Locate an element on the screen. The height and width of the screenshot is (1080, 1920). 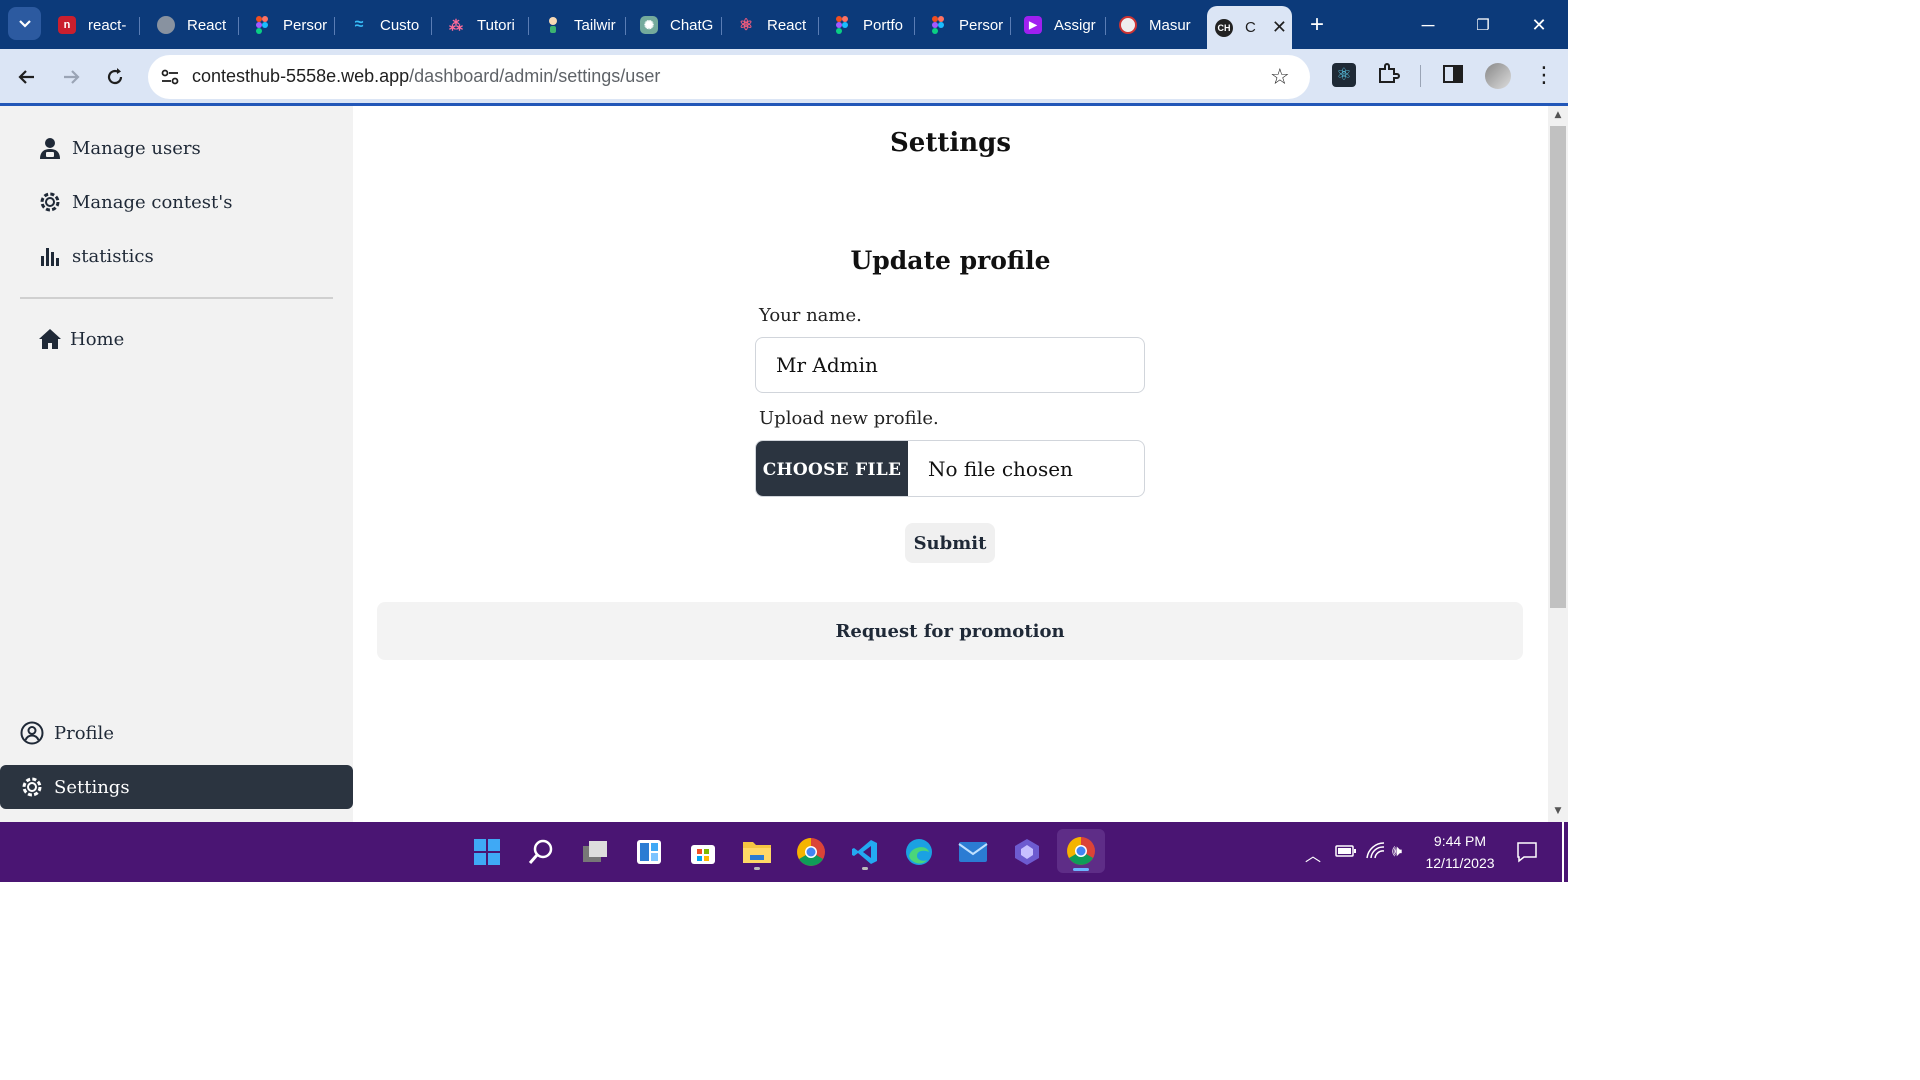
chevron-up-icon: ︿ is located at coordinates (1313, 854).